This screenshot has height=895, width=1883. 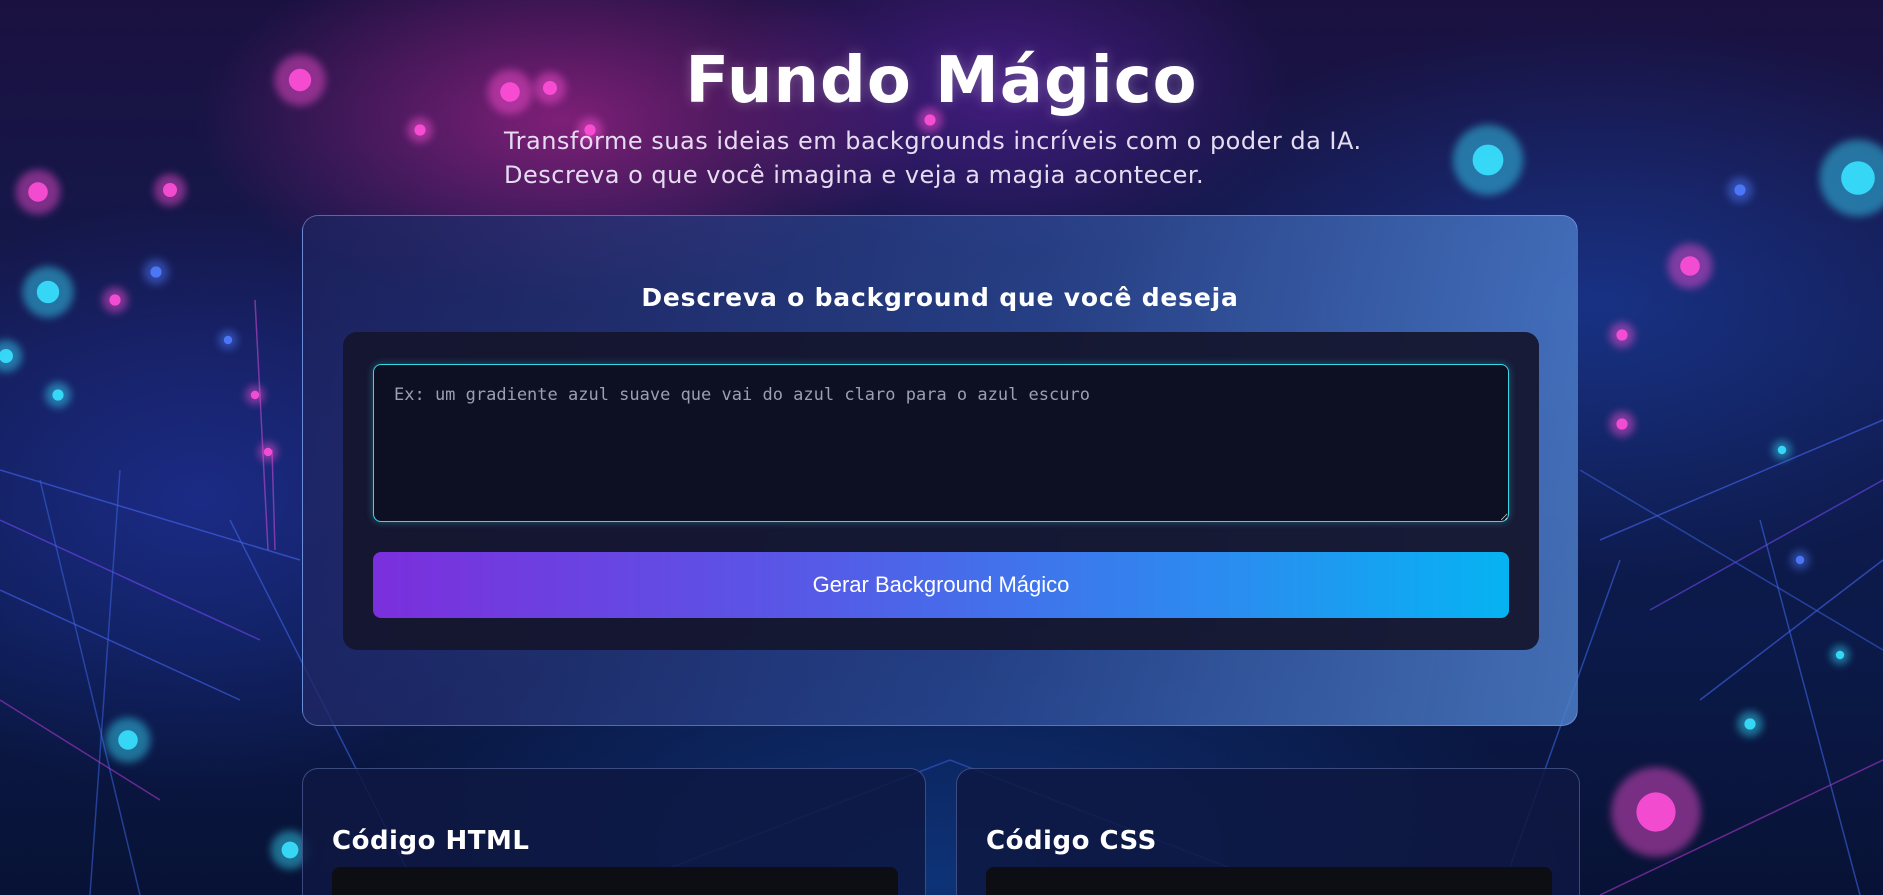 I want to click on html-code-card: Código HTML, so click(x=614, y=831).